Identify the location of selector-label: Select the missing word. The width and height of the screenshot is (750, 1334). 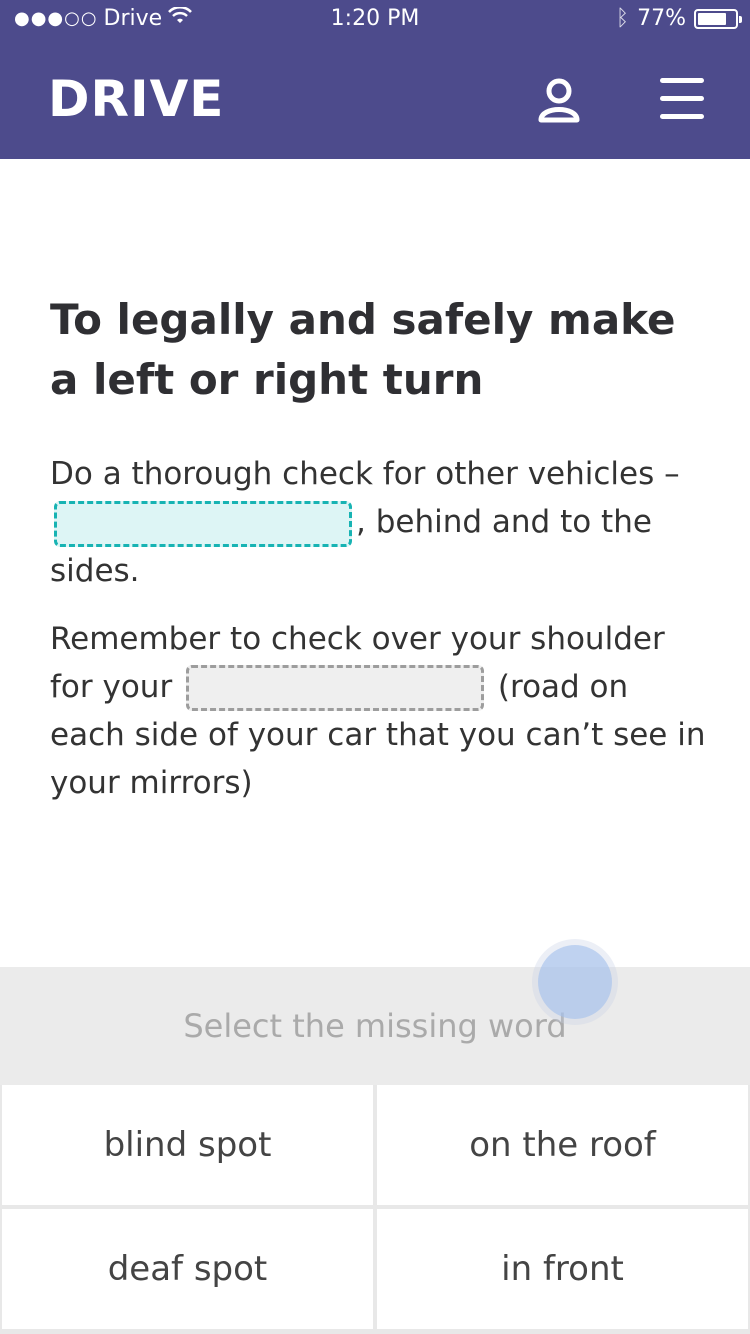
(375, 1026).